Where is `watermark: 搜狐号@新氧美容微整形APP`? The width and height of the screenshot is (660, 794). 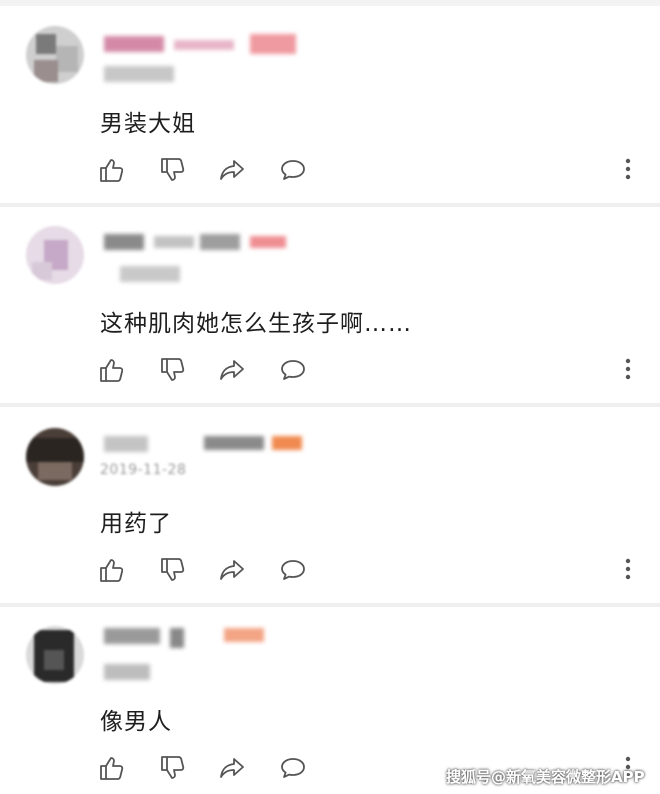 watermark: 搜狐号@新氧美容微整形APP is located at coordinates (545, 777).